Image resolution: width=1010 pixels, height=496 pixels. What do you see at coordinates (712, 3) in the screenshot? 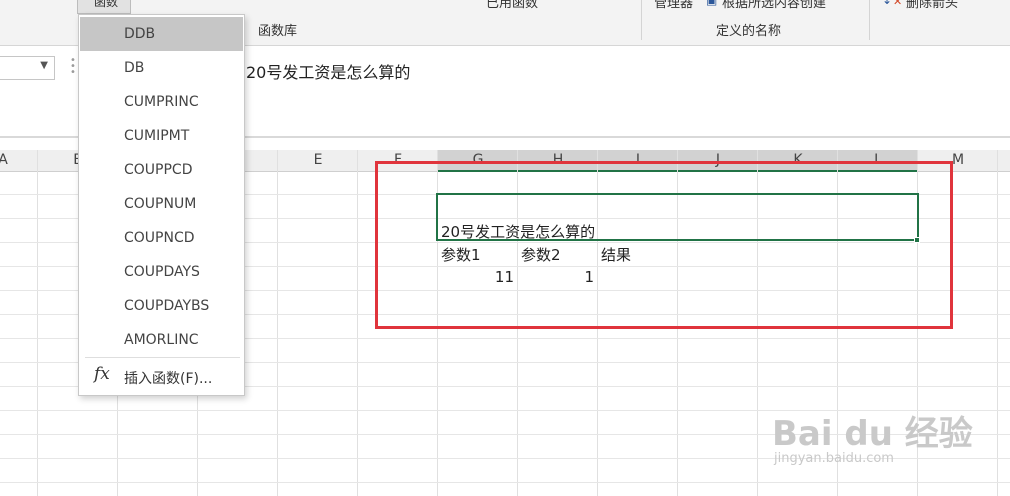
I see `create-from-selection-icon: ▣` at bounding box center [712, 3].